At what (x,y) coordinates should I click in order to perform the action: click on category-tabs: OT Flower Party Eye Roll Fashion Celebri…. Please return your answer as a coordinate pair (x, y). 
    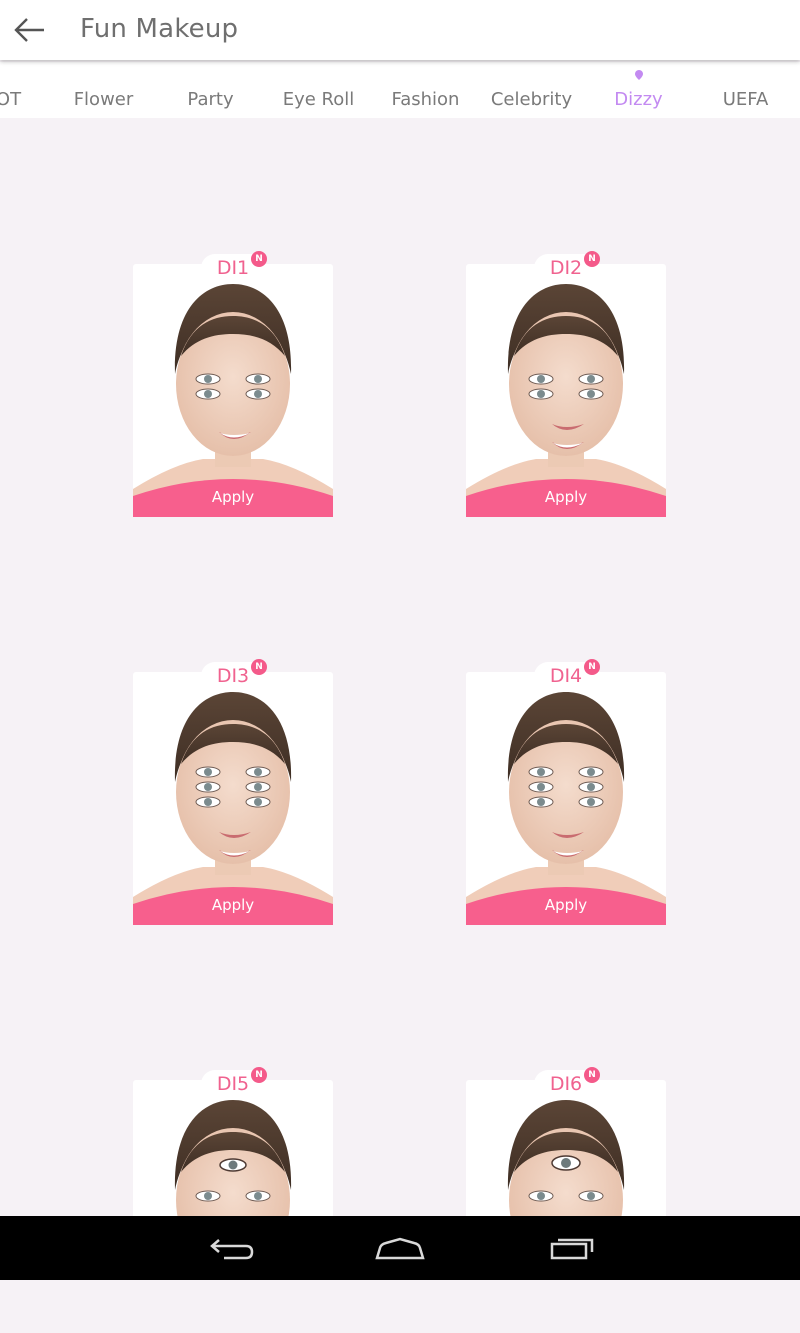
    Looking at the image, I should click on (400, 90).